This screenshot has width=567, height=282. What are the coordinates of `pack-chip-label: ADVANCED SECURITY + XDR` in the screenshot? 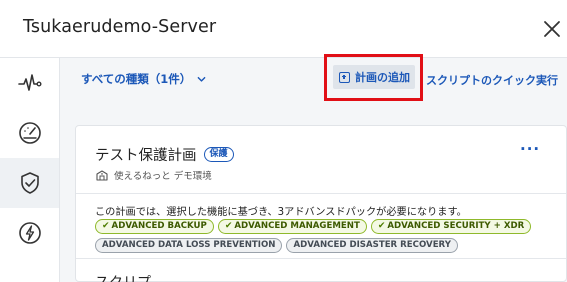 It's located at (456, 226).